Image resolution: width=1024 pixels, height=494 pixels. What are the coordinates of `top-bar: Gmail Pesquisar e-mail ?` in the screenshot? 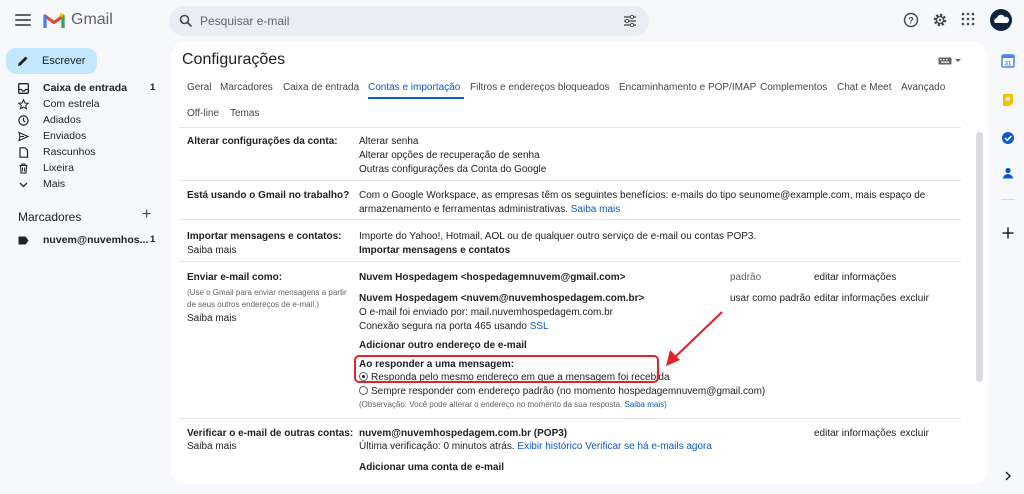 It's located at (512, 21).